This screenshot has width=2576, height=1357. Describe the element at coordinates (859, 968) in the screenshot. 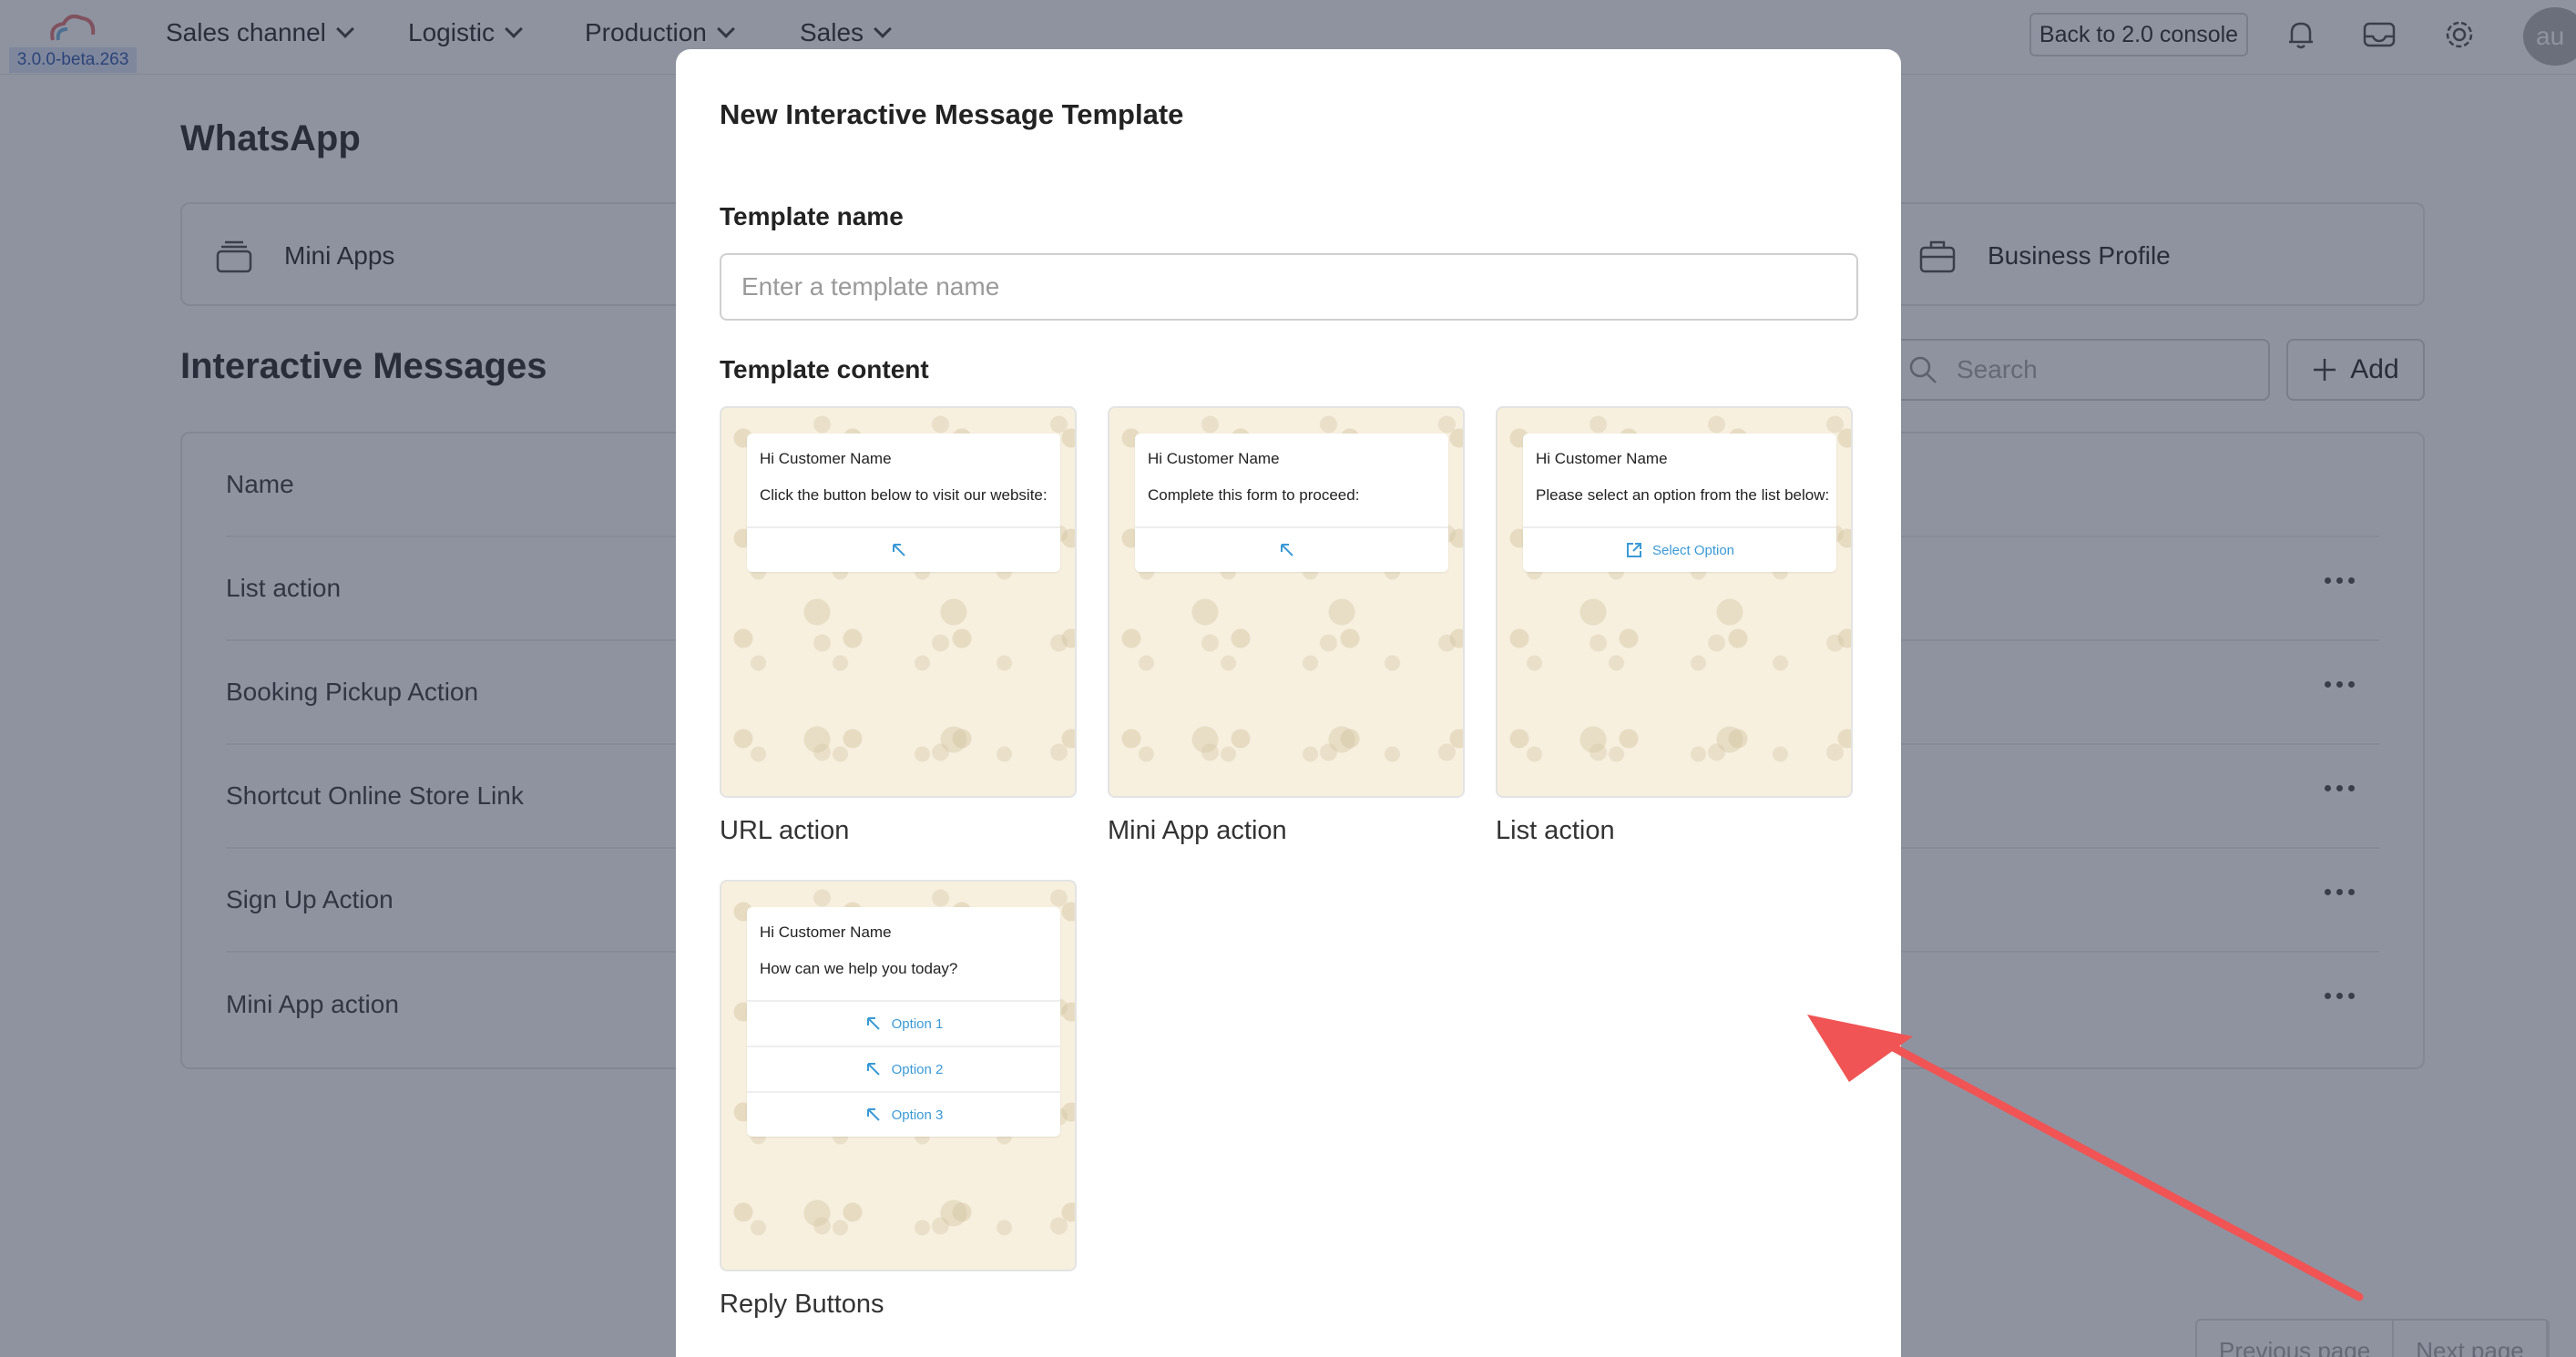

I see `bubble-body: How can we help you today?` at that location.